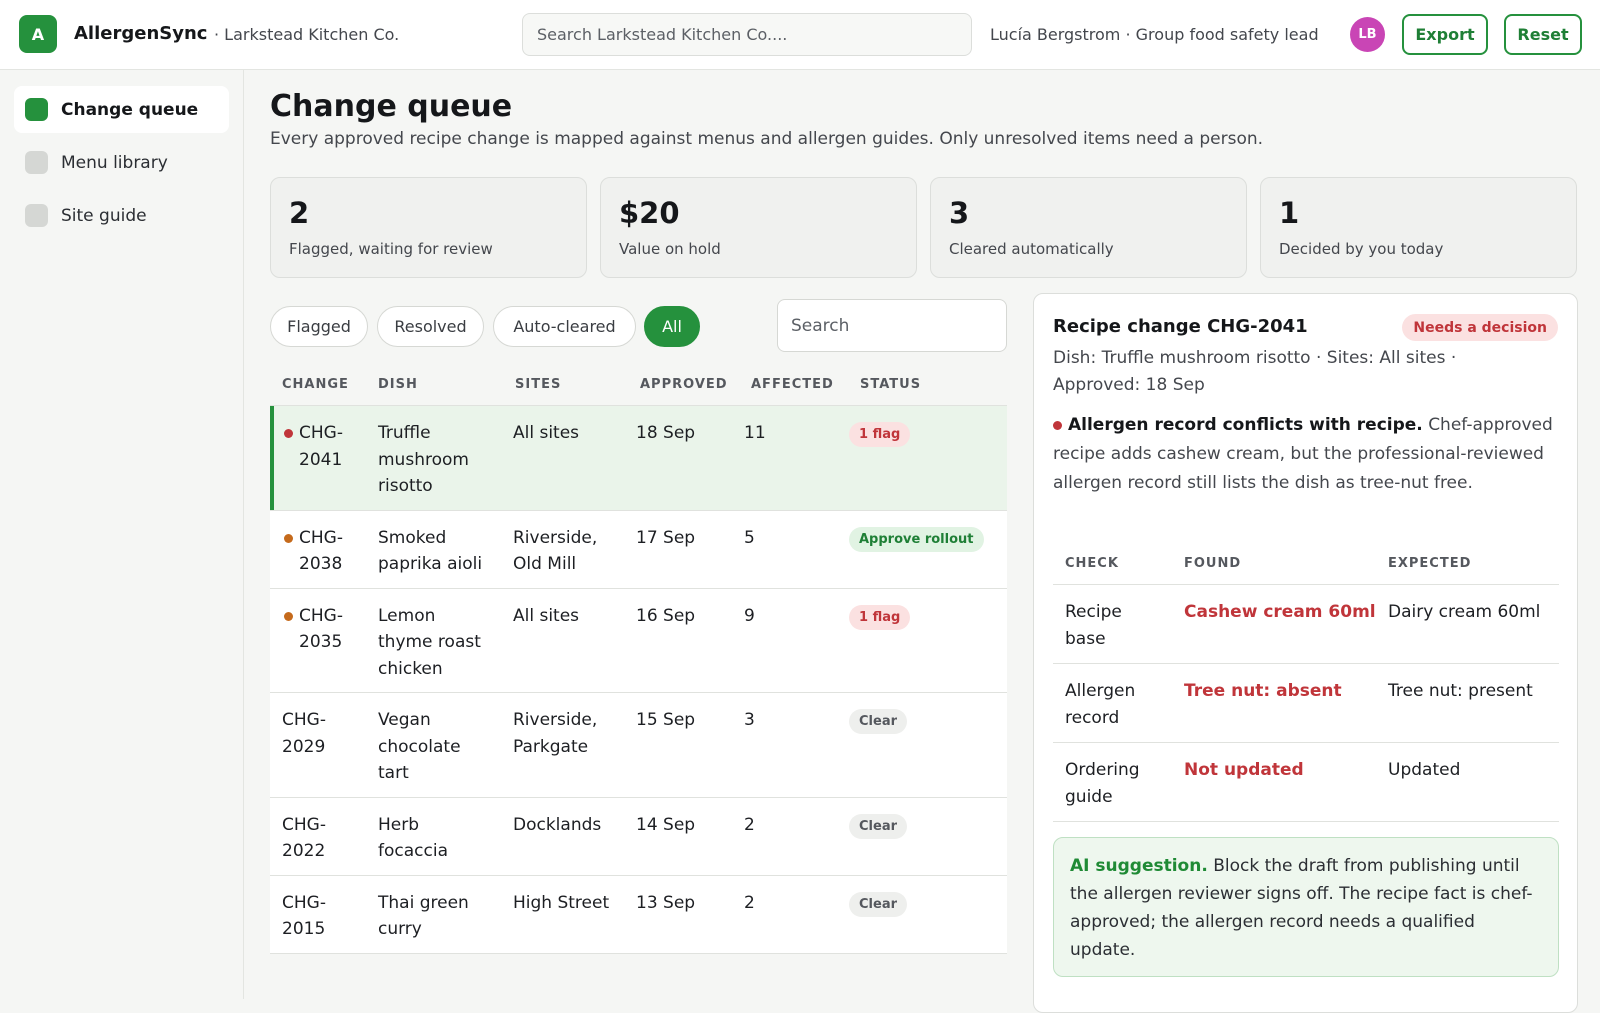  I want to click on filter-resolved: Resolved, so click(430, 326).